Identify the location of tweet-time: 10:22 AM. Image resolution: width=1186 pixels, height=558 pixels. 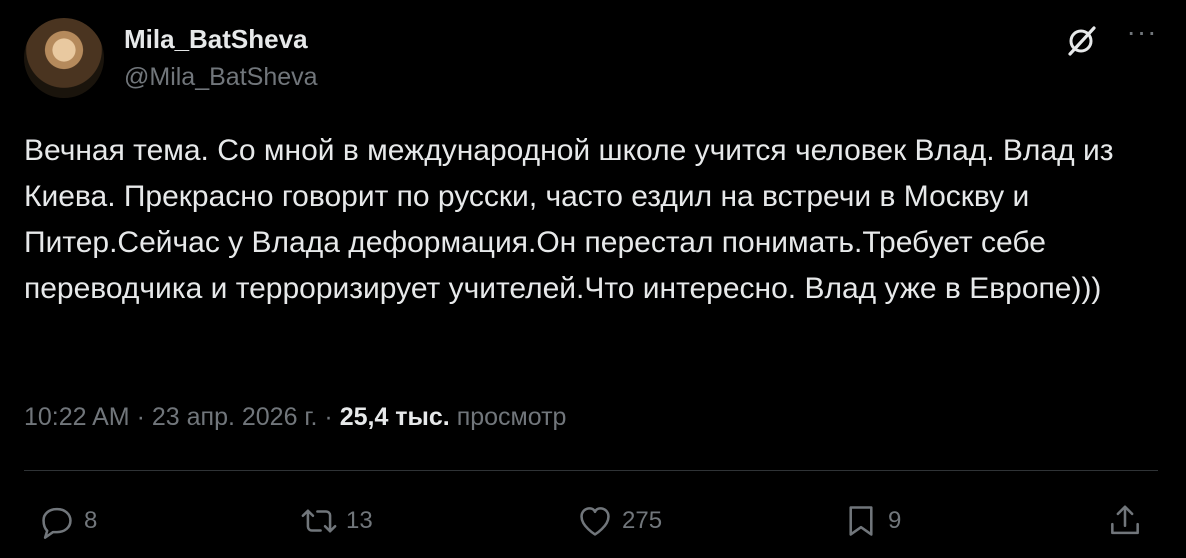
(77, 417).